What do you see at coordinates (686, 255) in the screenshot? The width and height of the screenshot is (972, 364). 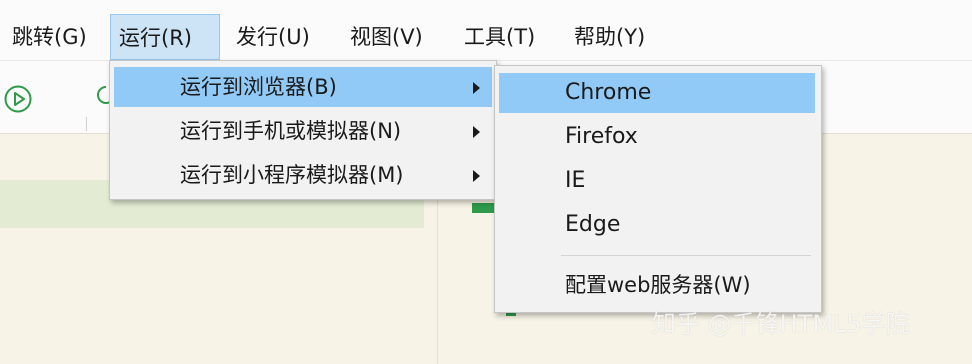 I see `submenu-separator` at bounding box center [686, 255].